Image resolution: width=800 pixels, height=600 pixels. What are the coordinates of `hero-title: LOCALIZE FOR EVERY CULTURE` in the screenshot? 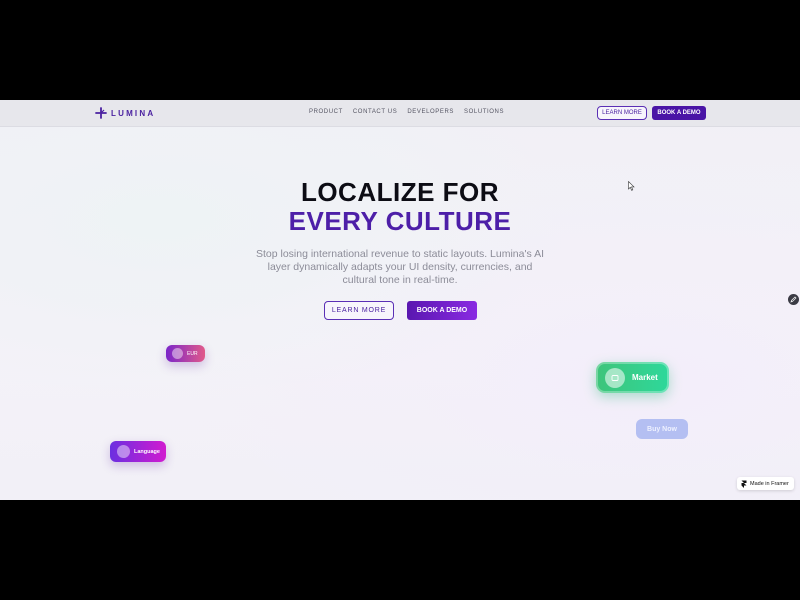 It's located at (400, 207).